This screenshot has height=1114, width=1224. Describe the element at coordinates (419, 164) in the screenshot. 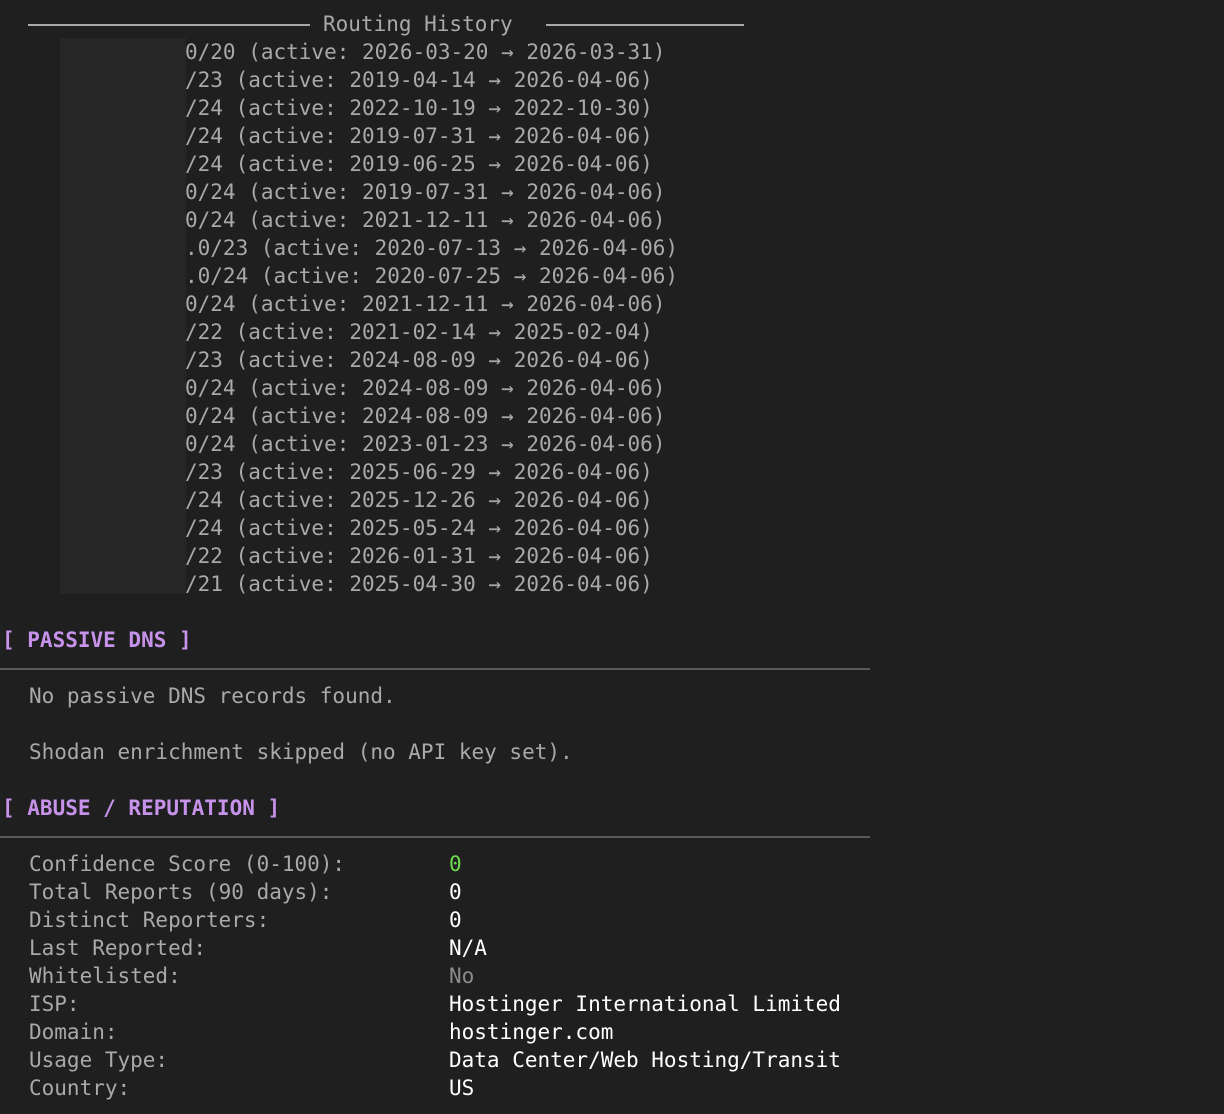

I see `routing-row: /24 (active: 2019-06-25 → 2026-04-06)` at that location.